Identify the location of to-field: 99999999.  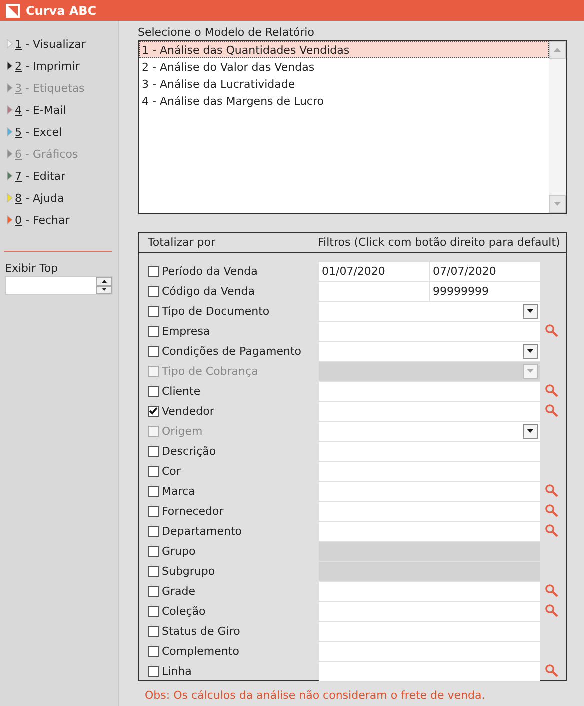
(485, 291).